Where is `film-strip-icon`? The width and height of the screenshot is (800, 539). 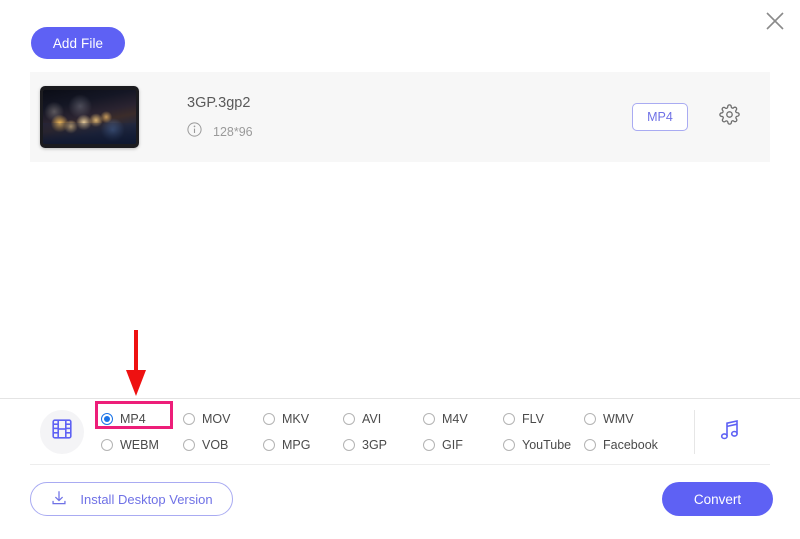 film-strip-icon is located at coordinates (62, 431).